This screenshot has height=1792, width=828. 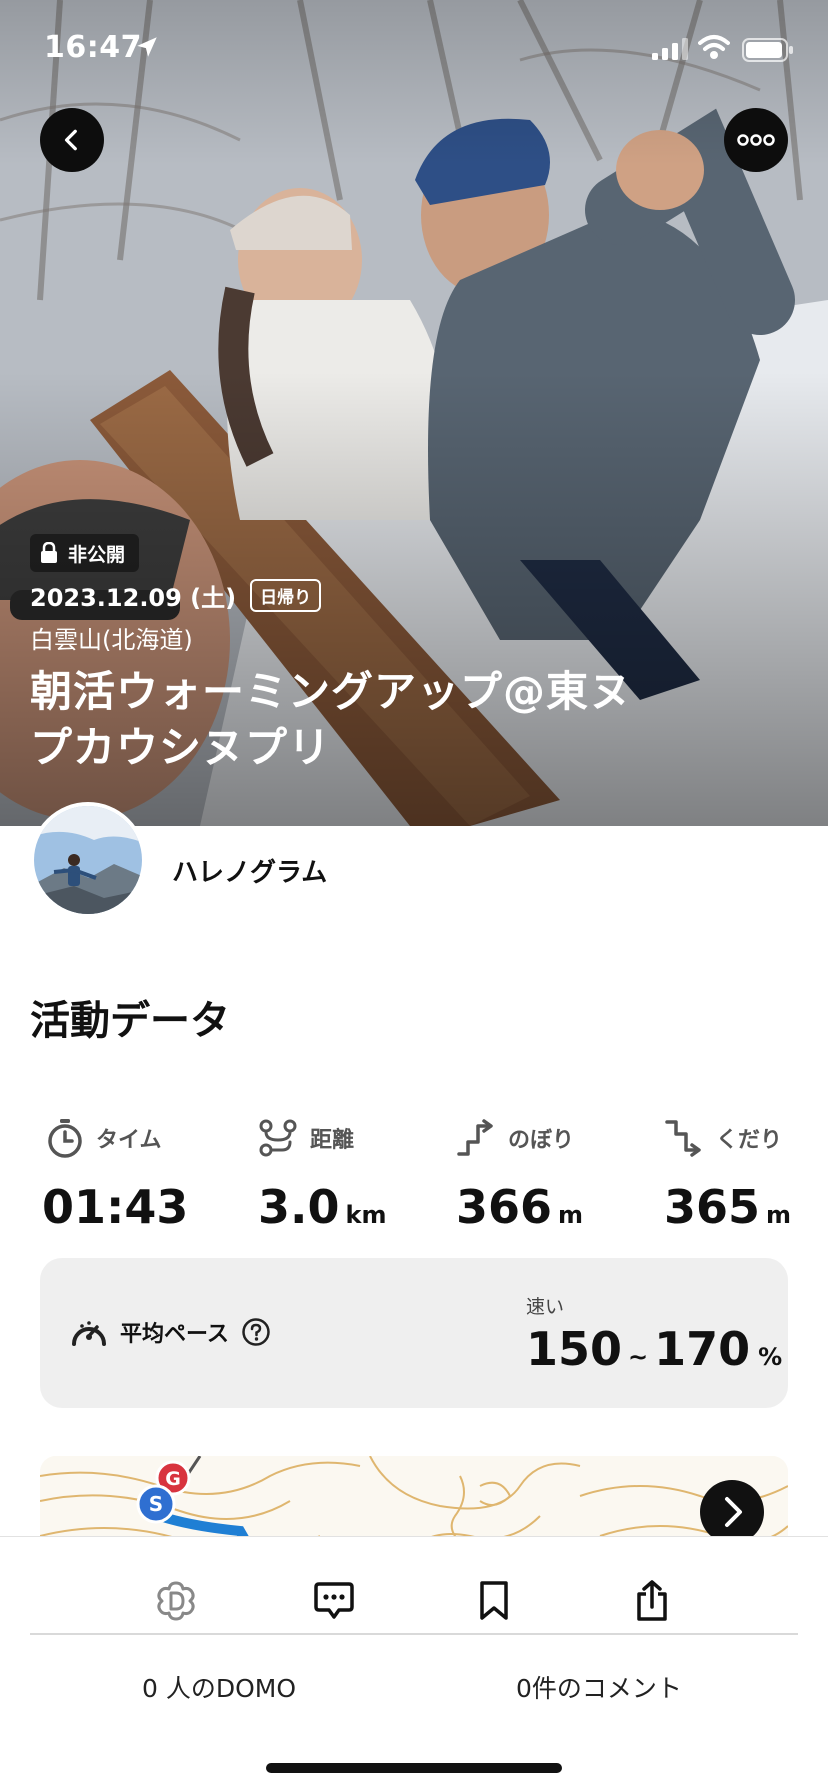 What do you see at coordinates (286, 595) in the screenshot?
I see `trip-type-badge: 日帰り` at bounding box center [286, 595].